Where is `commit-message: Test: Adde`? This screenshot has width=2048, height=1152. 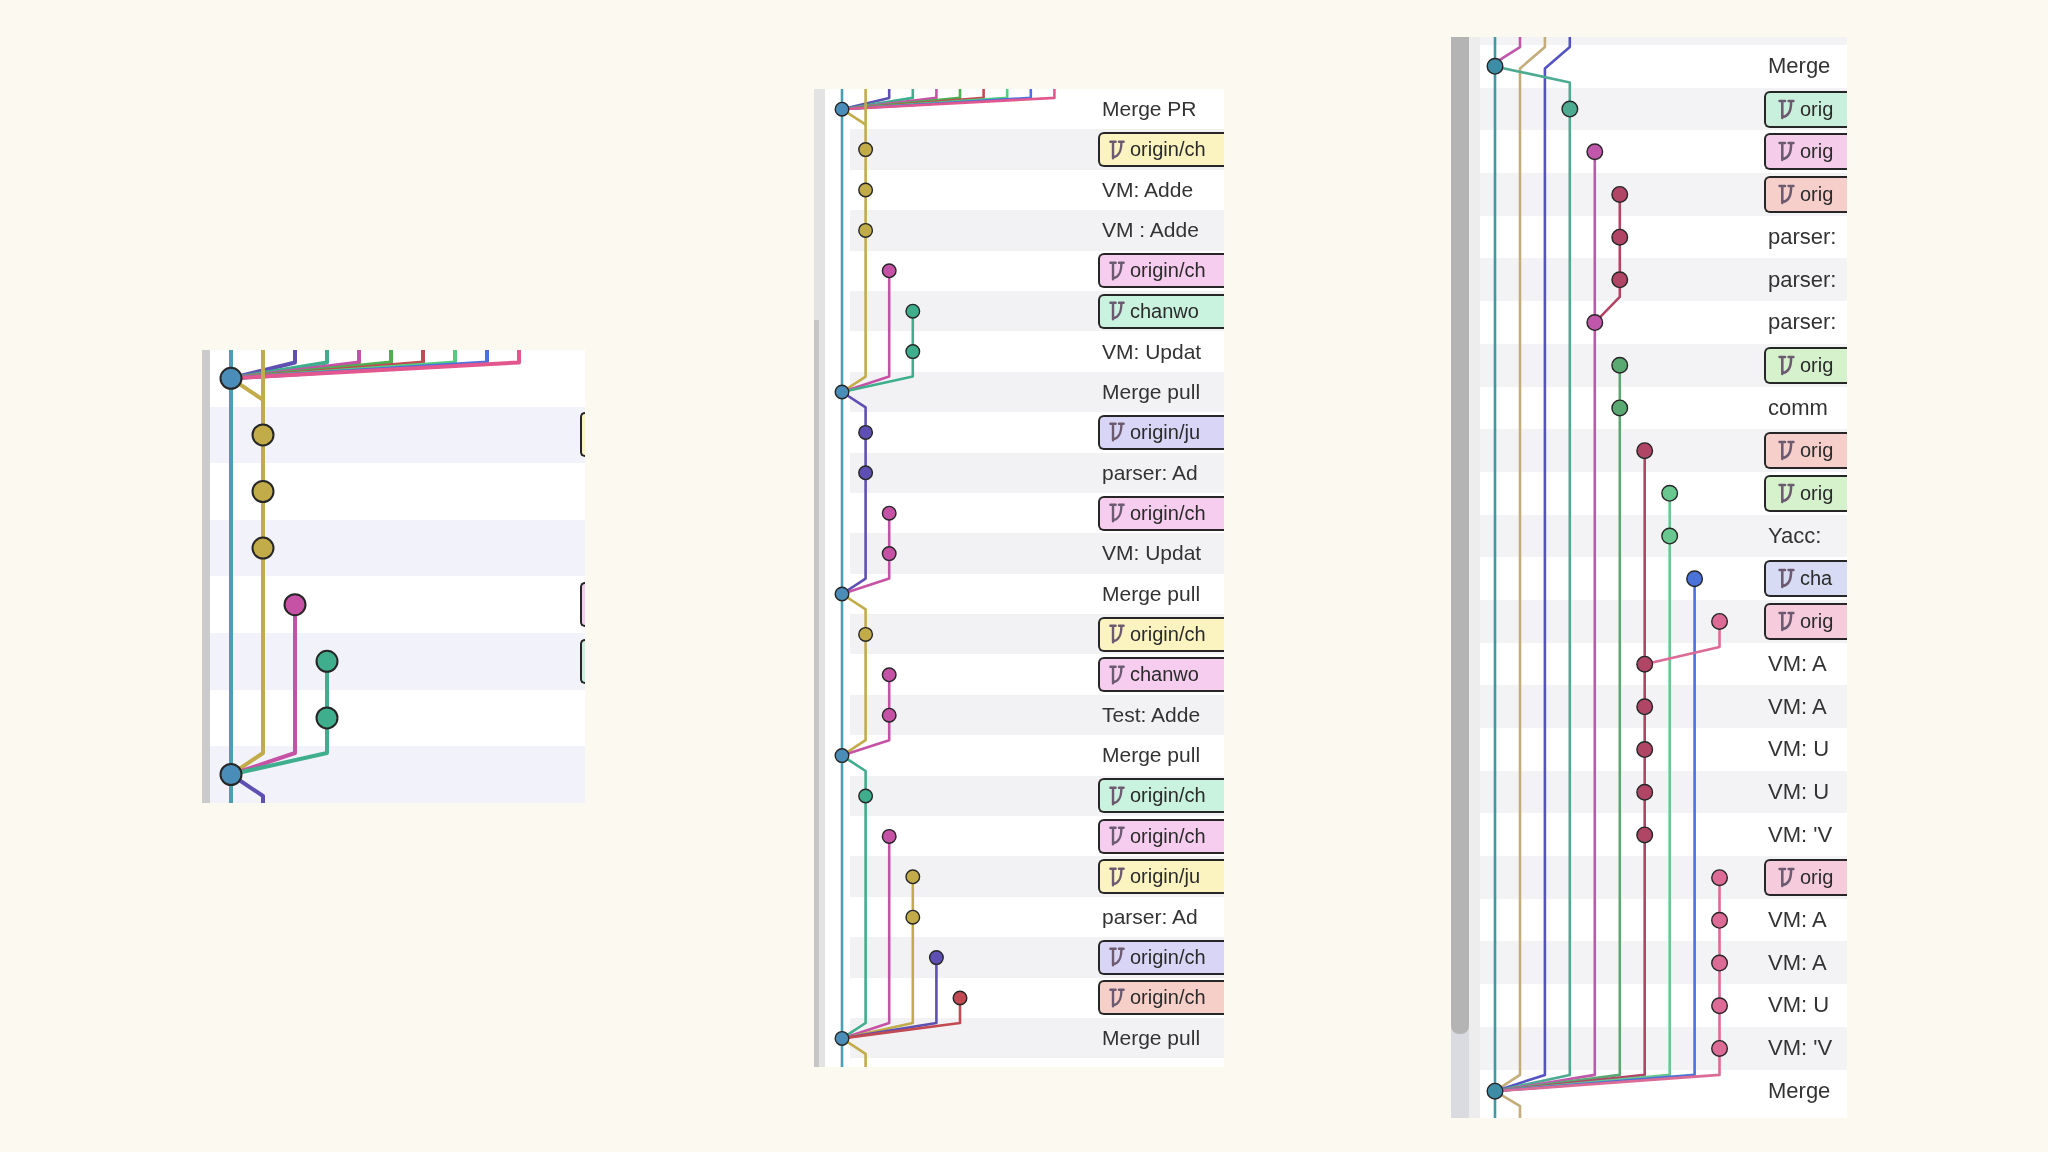 commit-message: Test: Adde is located at coordinates (1151, 715).